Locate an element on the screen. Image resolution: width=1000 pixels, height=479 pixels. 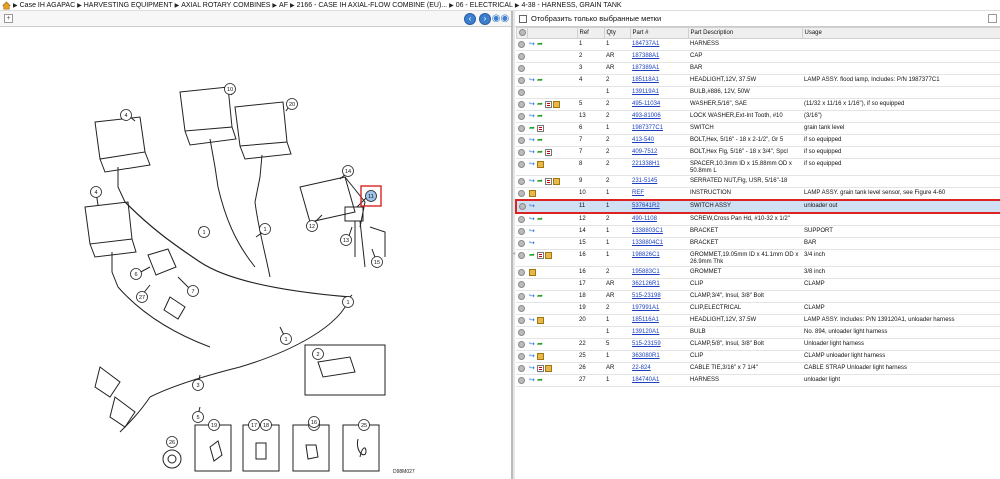
part-number-link: 139119A1 is located at coordinates (645, 92).